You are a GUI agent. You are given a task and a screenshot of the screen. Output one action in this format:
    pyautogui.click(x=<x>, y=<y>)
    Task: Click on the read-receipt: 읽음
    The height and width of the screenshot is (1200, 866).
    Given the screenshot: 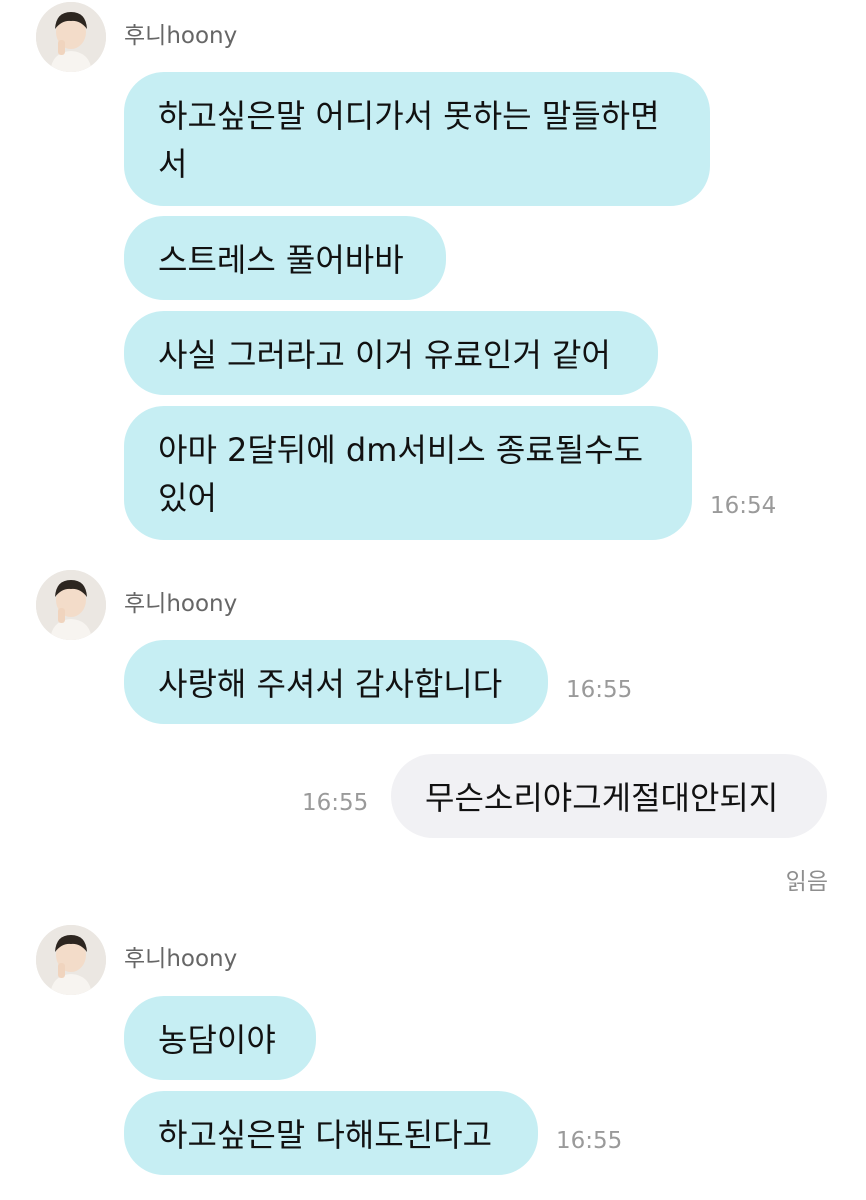 What is the action you would take?
    pyautogui.click(x=806, y=882)
    